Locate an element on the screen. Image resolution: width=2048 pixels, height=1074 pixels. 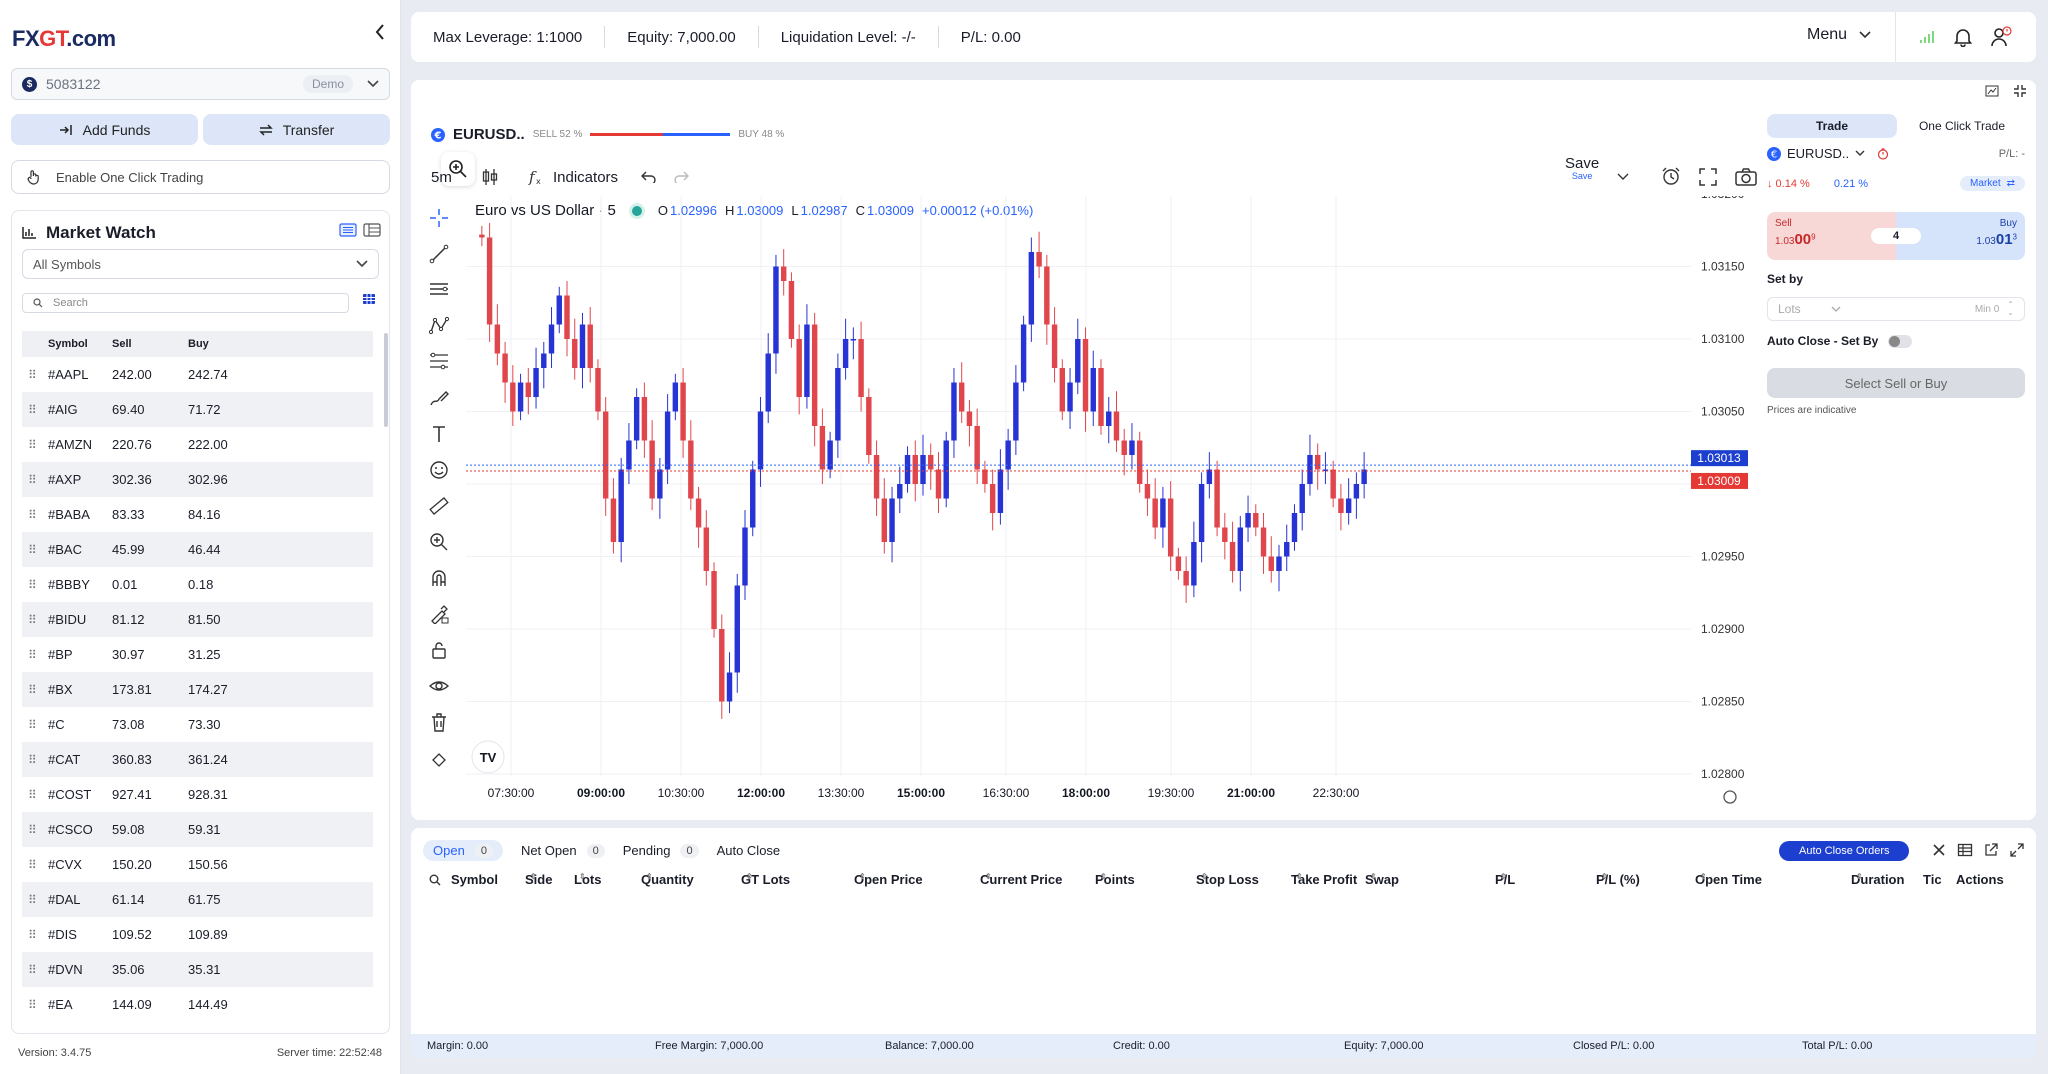
row-sell: 45.99 is located at coordinates (128, 549).